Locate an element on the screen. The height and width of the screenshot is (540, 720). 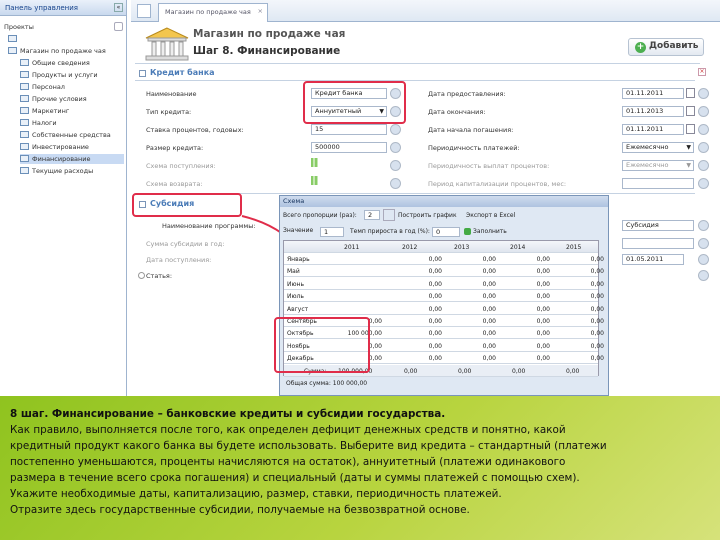
home-icon is located at coordinates (144, 11).